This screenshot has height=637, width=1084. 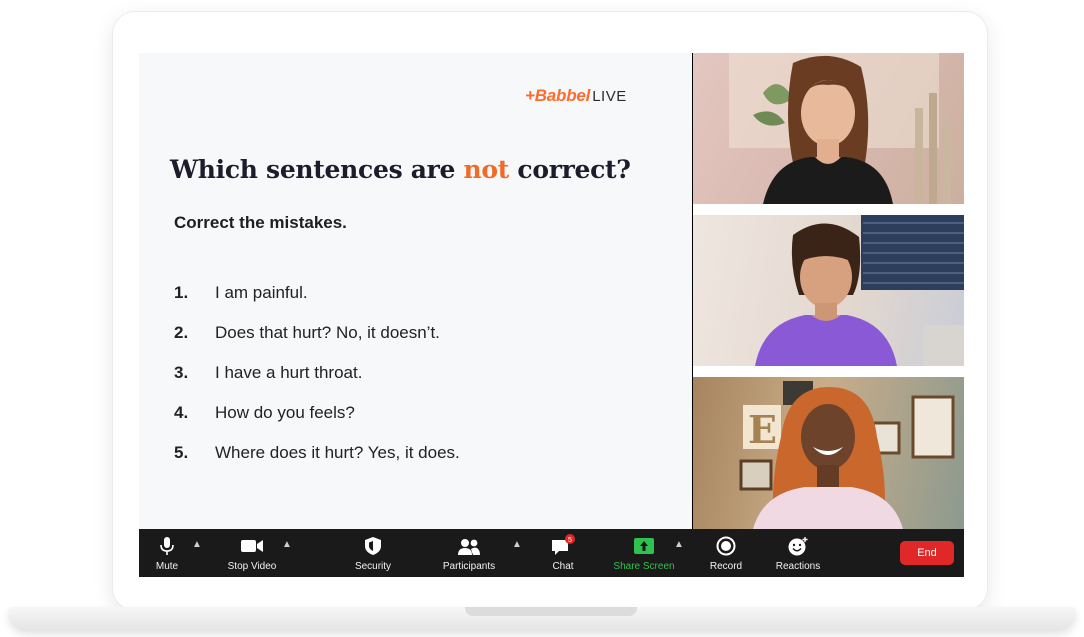 What do you see at coordinates (285, 412) in the screenshot?
I see `item-text: How do you feels?` at bounding box center [285, 412].